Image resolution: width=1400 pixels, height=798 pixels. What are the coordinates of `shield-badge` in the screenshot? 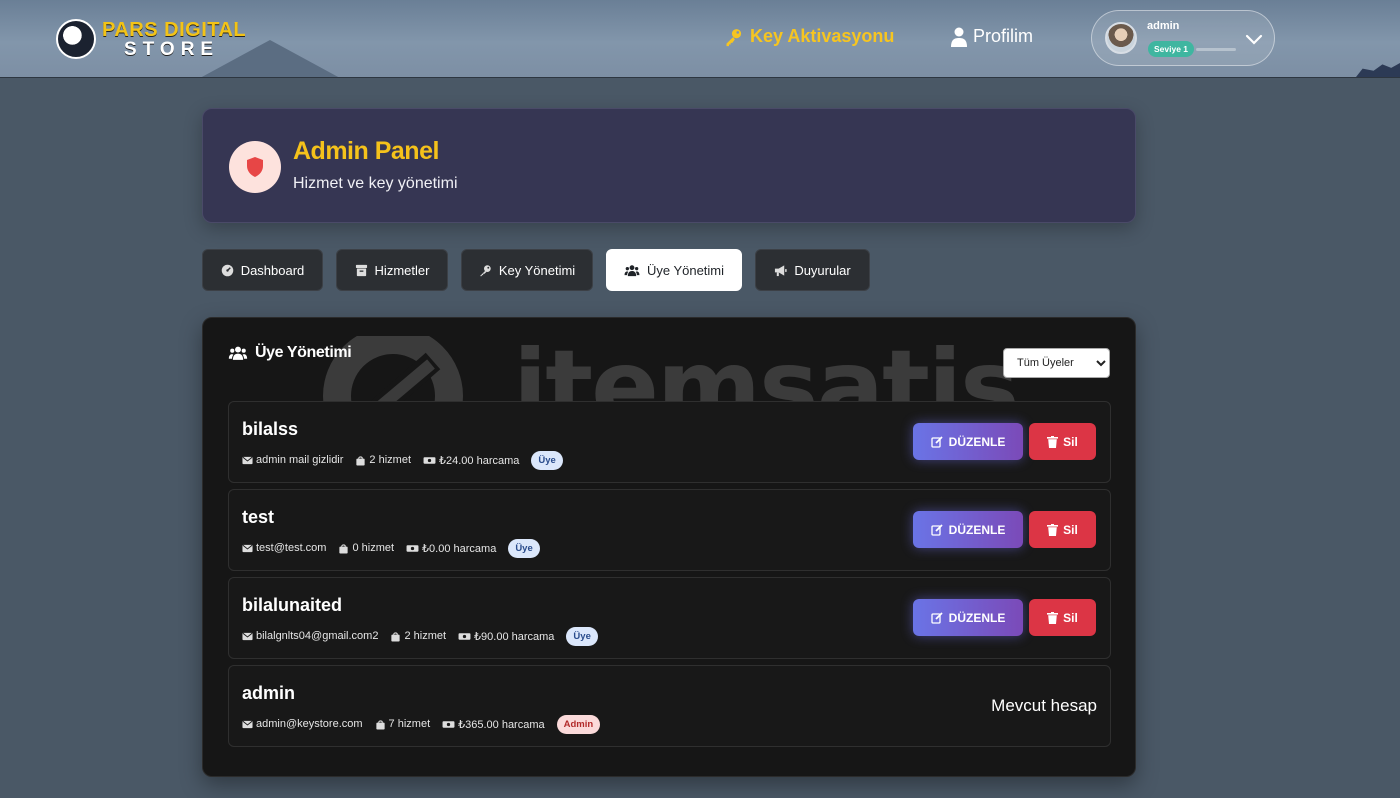 It's located at (255, 167).